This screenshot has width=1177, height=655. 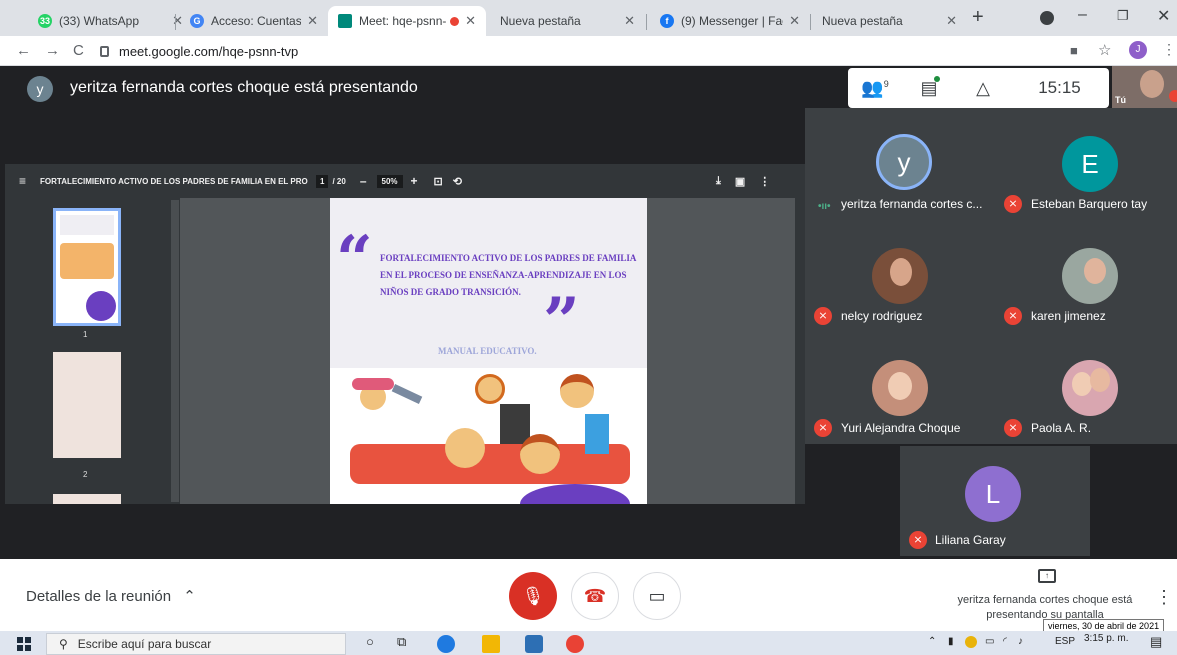 What do you see at coordinates (1020, 641) in the screenshot?
I see `volume-icon: ♪` at bounding box center [1020, 641].